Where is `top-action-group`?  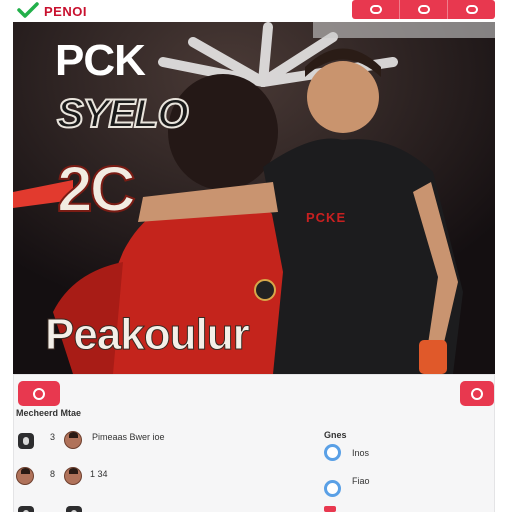 top-action-group is located at coordinates (423, 9).